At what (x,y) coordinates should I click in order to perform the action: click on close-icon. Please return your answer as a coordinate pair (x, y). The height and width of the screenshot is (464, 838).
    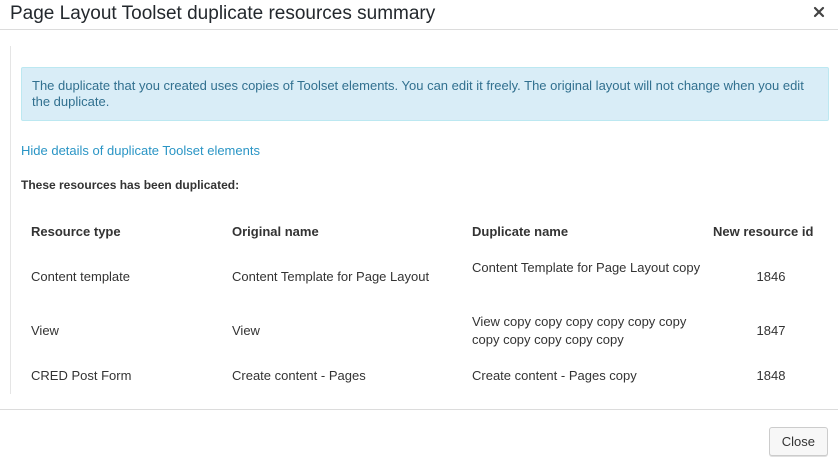
    Looking at the image, I should click on (819, 12).